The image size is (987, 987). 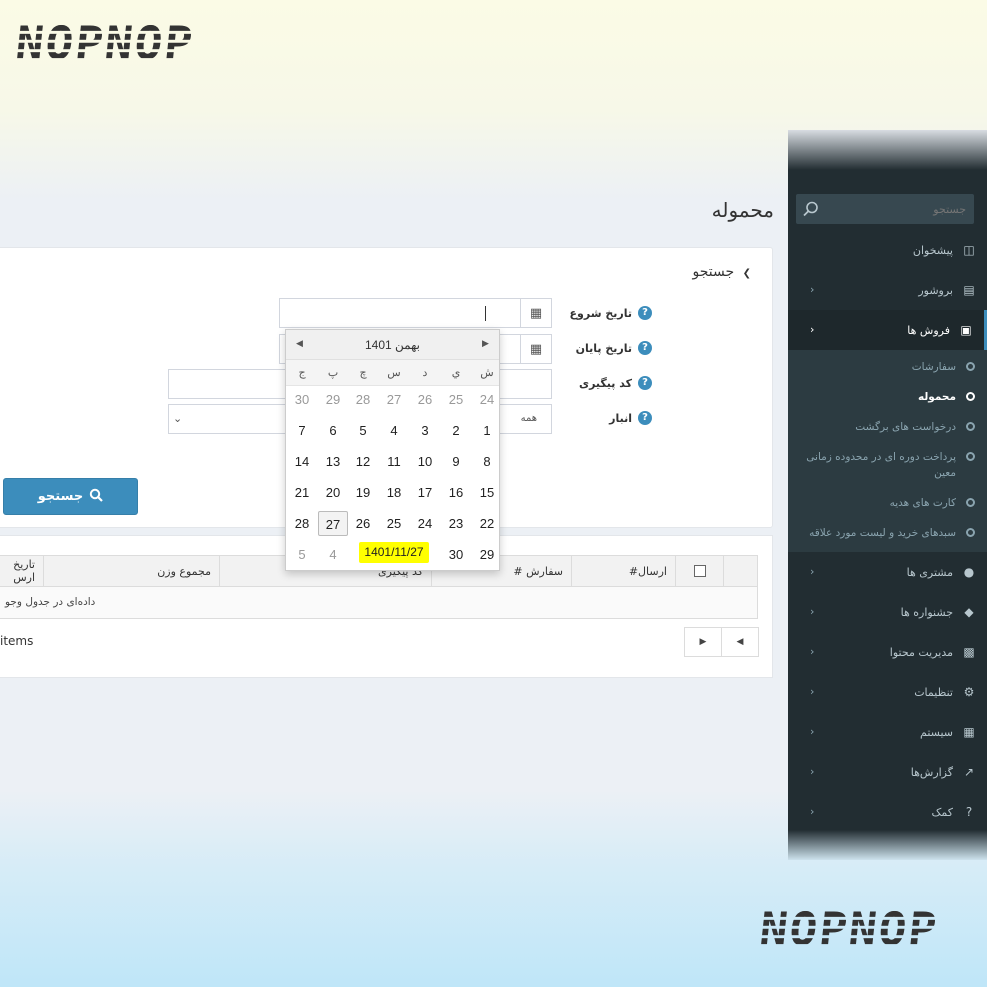 I want to click on sidebar-item-content: ▩ مدیریت محتوا ‹, so click(x=887, y=652).